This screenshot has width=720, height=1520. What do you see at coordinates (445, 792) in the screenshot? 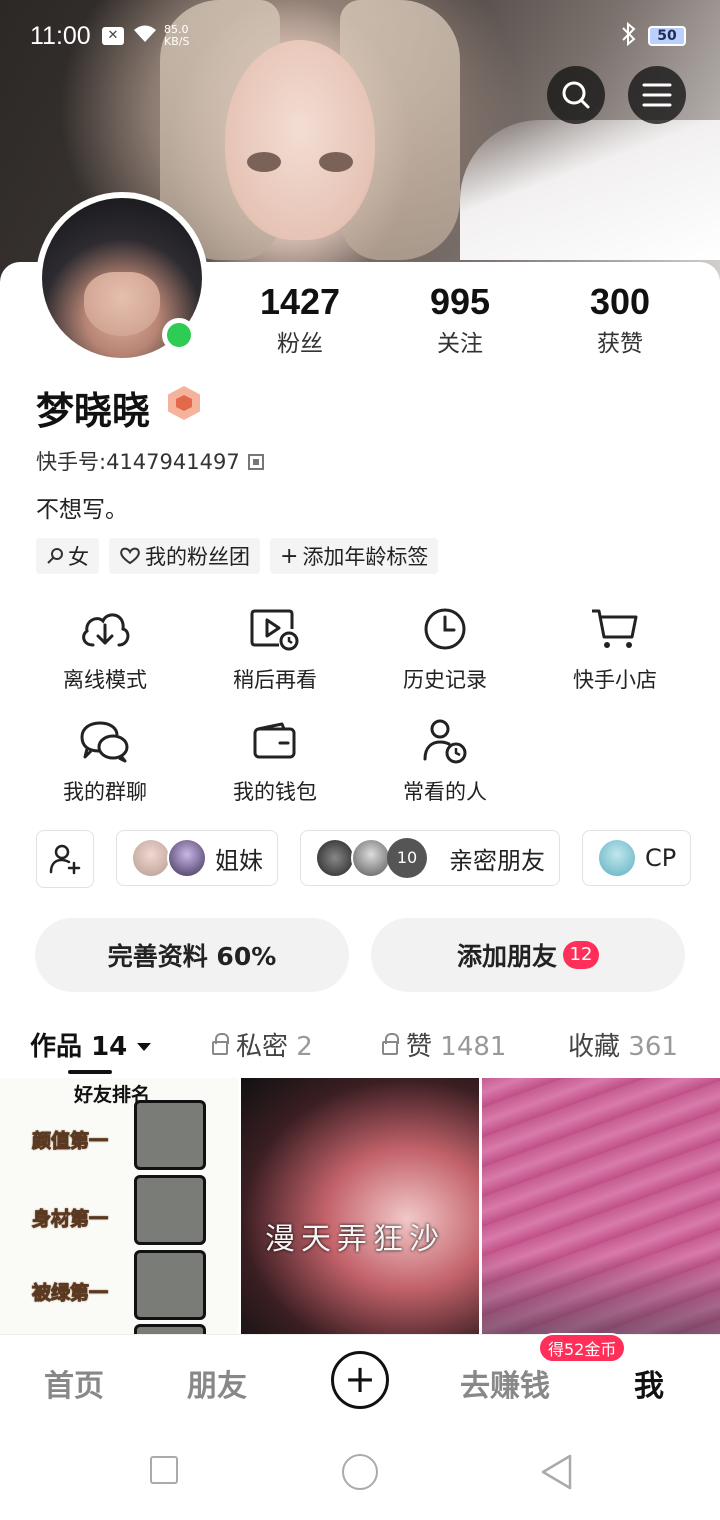
I see `menu-label: 常看的人` at bounding box center [445, 792].